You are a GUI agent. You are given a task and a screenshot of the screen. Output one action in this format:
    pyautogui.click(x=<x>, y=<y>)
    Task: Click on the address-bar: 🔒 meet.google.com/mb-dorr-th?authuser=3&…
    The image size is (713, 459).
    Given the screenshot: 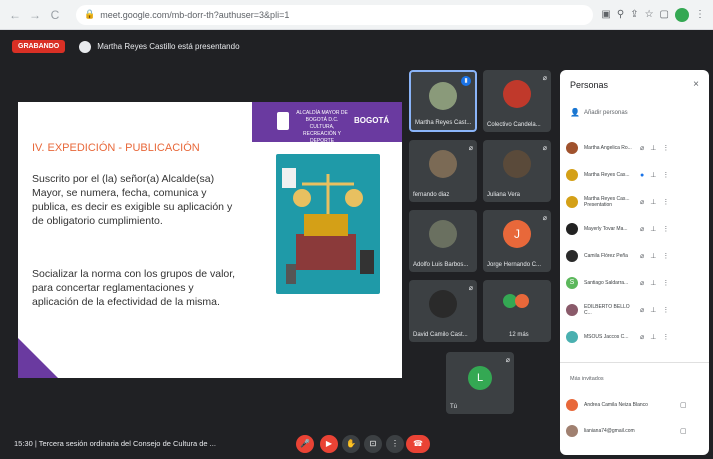 What is the action you would take?
    pyautogui.click(x=335, y=14)
    